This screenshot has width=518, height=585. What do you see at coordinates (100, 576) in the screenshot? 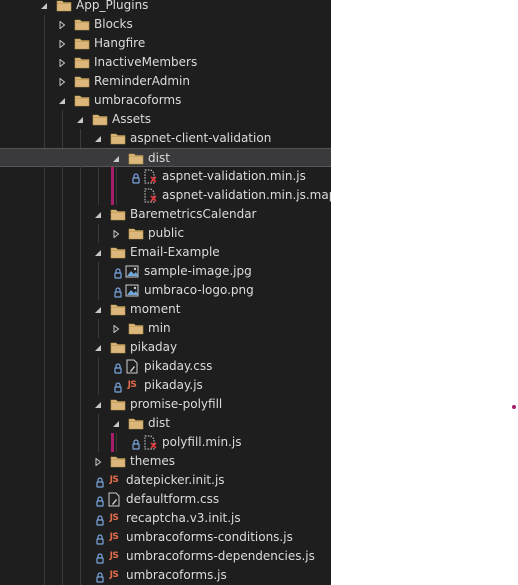
I see `lock-icon` at bounding box center [100, 576].